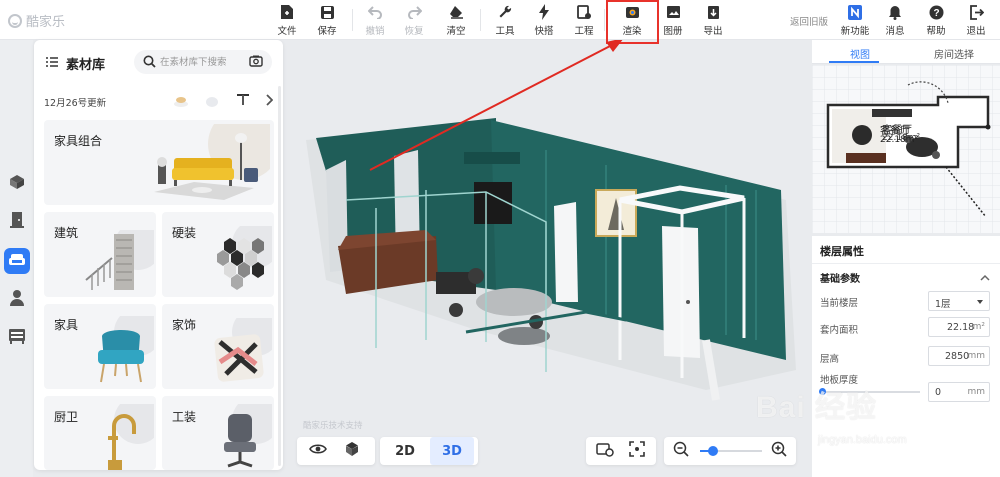  Describe the element at coordinates (713, 31) in the screenshot. I see `export-label: 导出` at that location.